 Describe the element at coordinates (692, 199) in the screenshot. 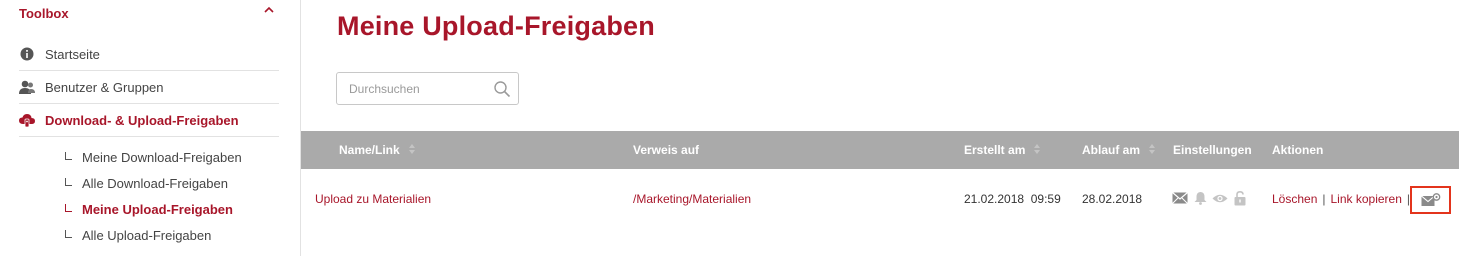

I see `target-path-link: /Marketing/Materialien` at that location.